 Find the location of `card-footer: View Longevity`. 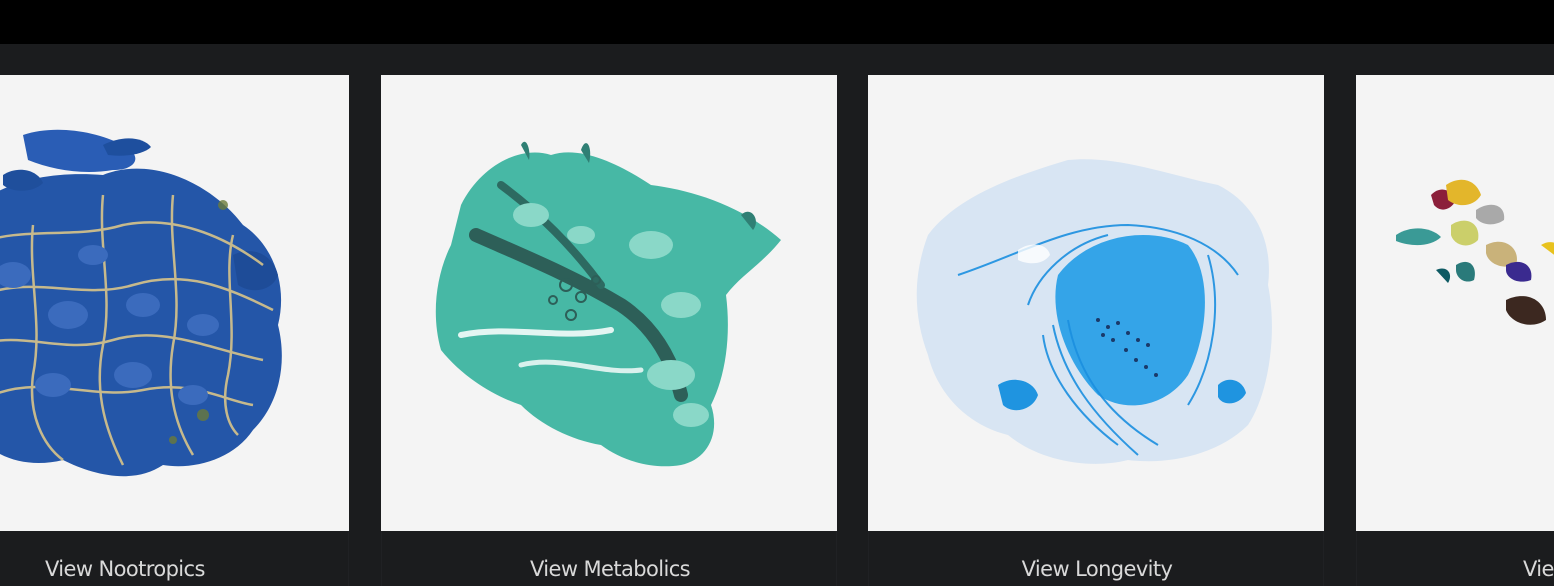

card-footer: View Longevity is located at coordinates (1096, 558).